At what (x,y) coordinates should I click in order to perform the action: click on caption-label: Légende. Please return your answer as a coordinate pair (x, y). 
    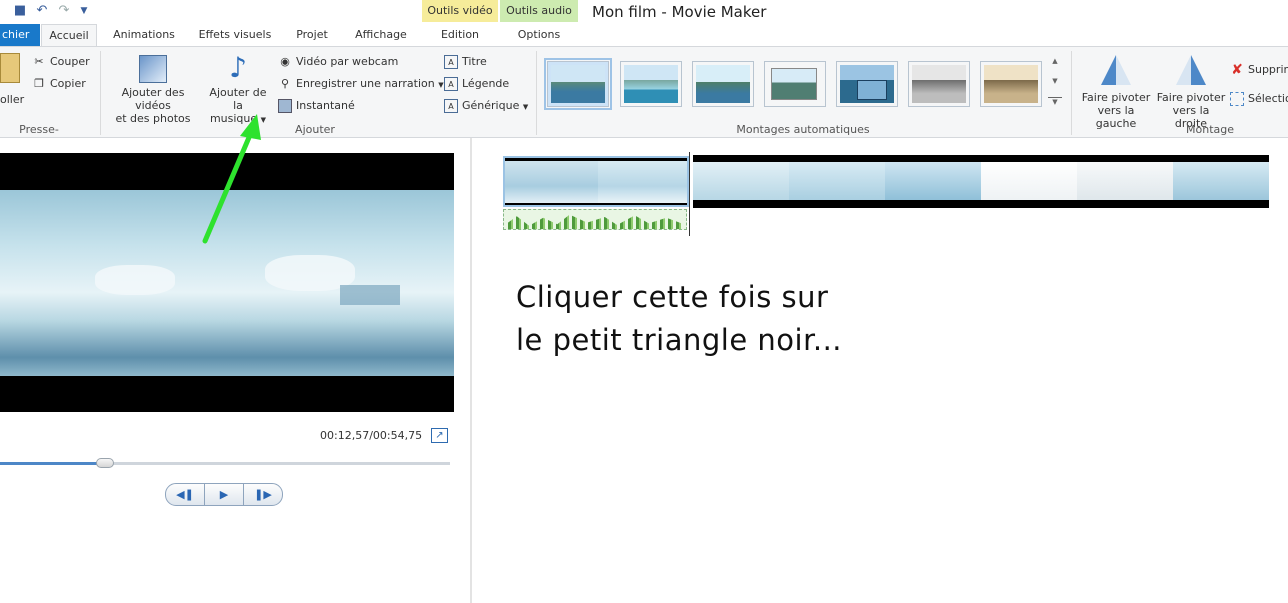
    Looking at the image, I should click on (486, 83).